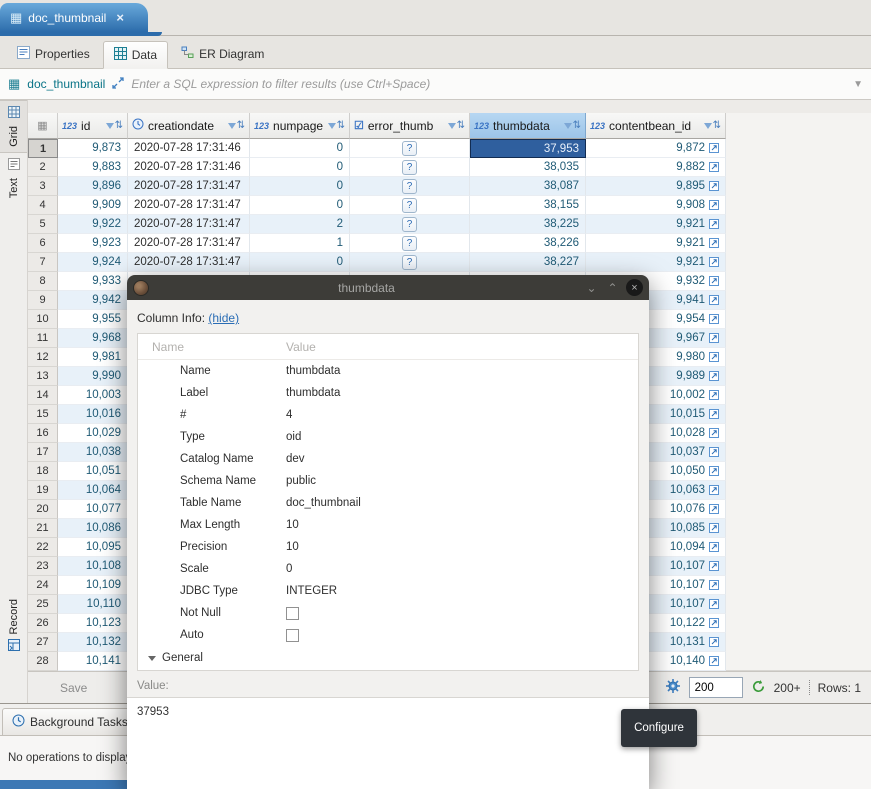 The width and height of the screenshot is (871, 789). Describe the element at coordinates (120, 17) in the screenshot. I see `close-tab-icon: ×` at that location.